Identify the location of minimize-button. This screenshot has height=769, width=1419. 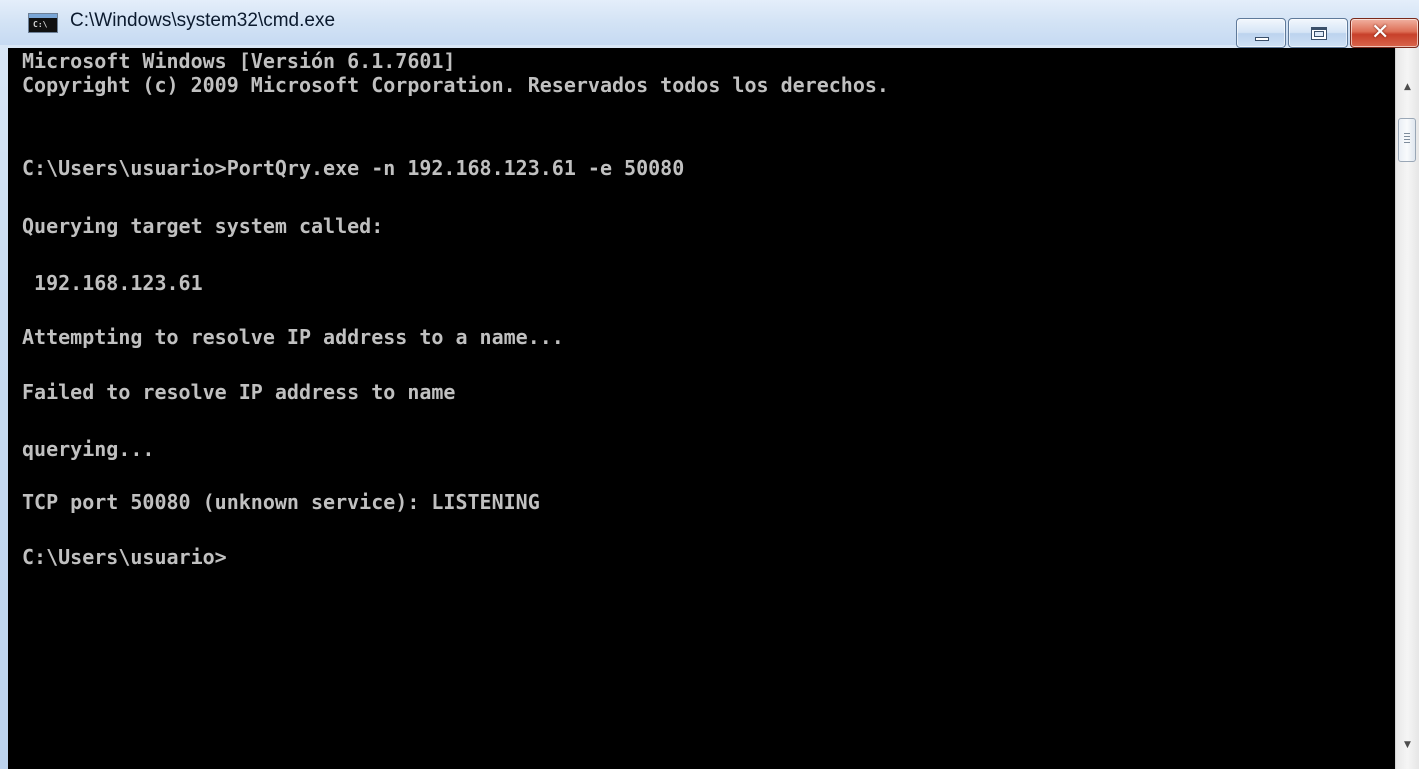
(1261, 33).